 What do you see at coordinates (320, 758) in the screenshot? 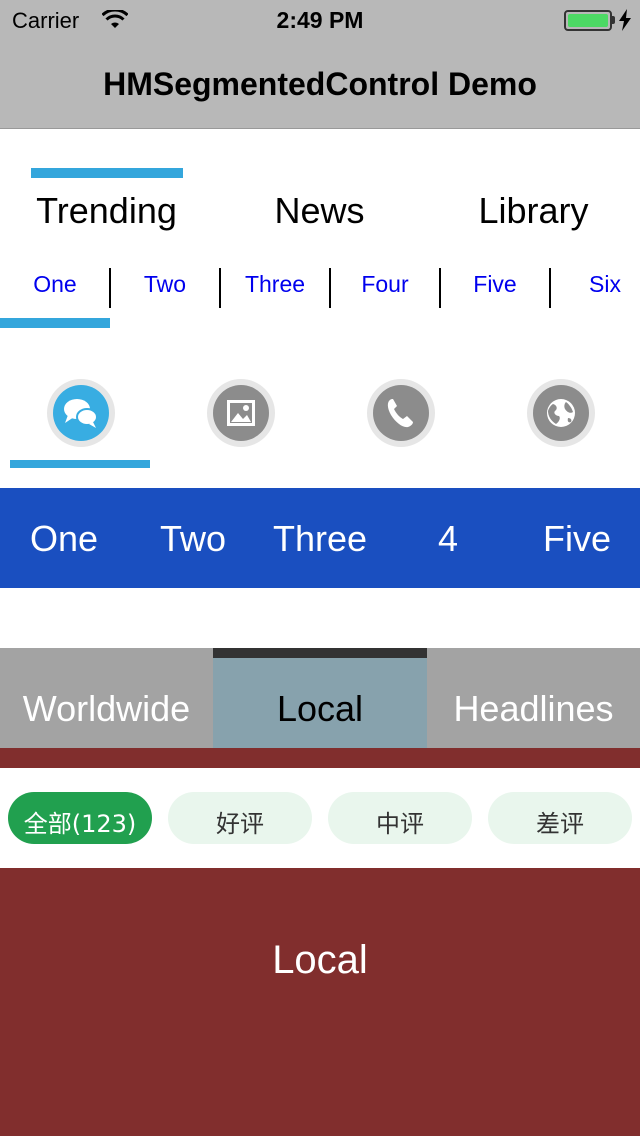
I see `page-strip` at bounding box center [320, 758].